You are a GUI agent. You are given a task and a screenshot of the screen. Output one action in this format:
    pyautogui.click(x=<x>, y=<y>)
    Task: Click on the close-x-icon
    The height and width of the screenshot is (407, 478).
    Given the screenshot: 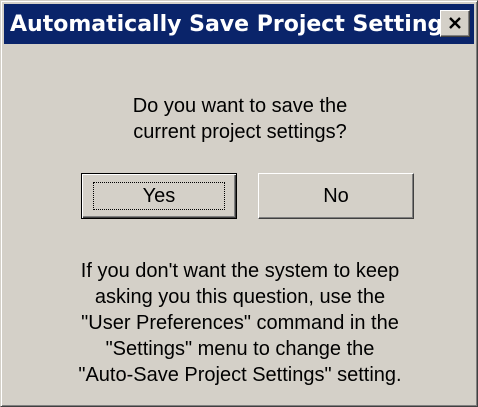 What is the action you would take?
    pyautogui.click(x=455, y=23)
    